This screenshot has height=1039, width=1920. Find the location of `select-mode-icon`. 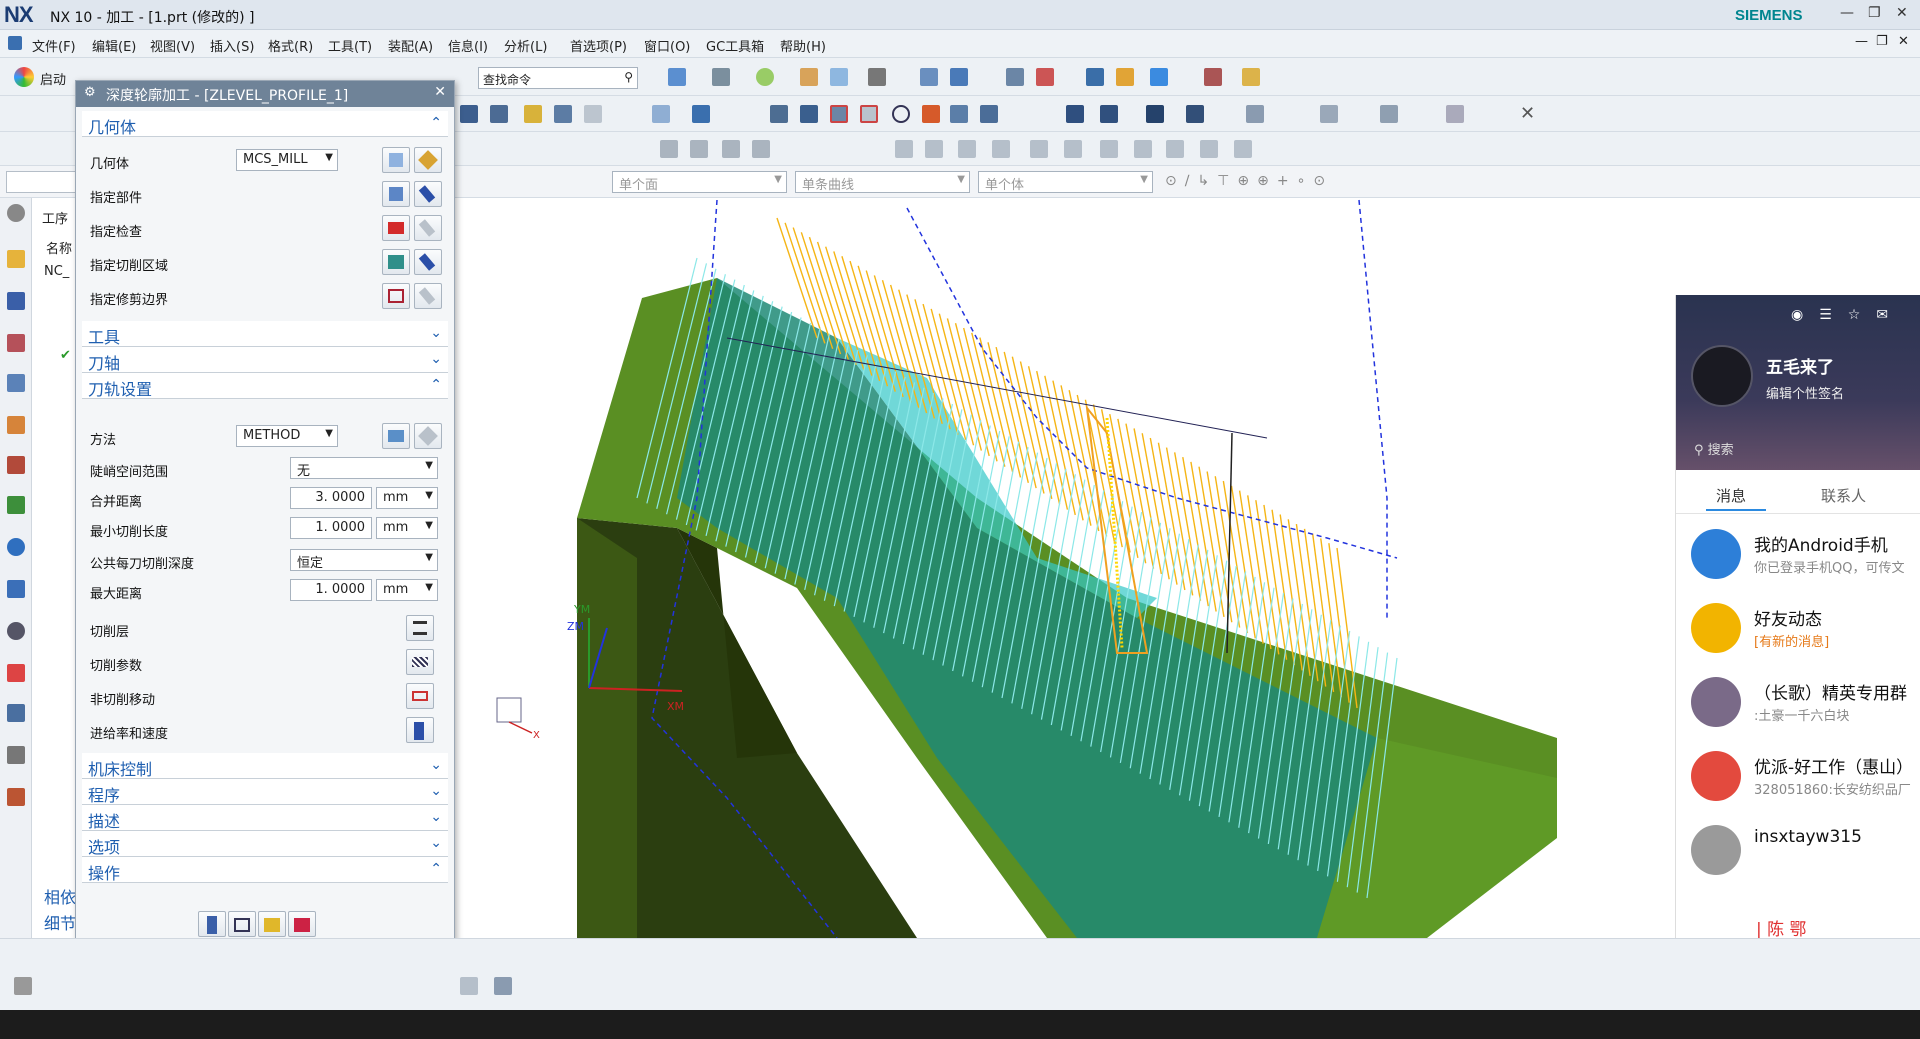

select-mode-icon is located at coordinates (23, 986).